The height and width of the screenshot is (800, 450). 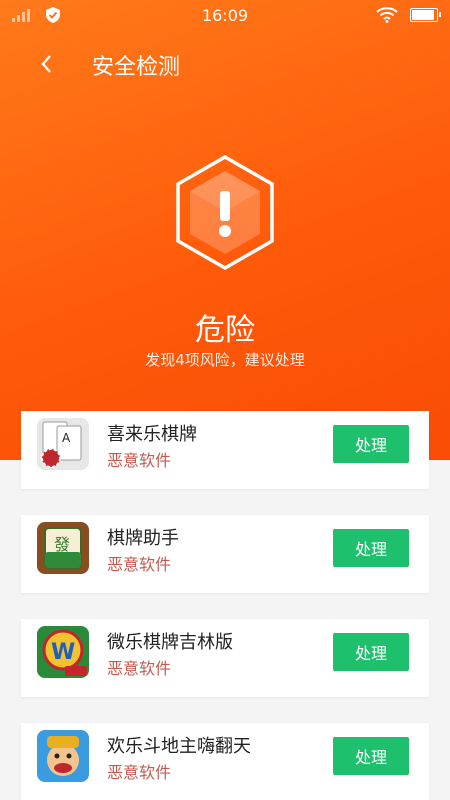 I want to click on chevron-left-icon, so click(x=46, y=64).